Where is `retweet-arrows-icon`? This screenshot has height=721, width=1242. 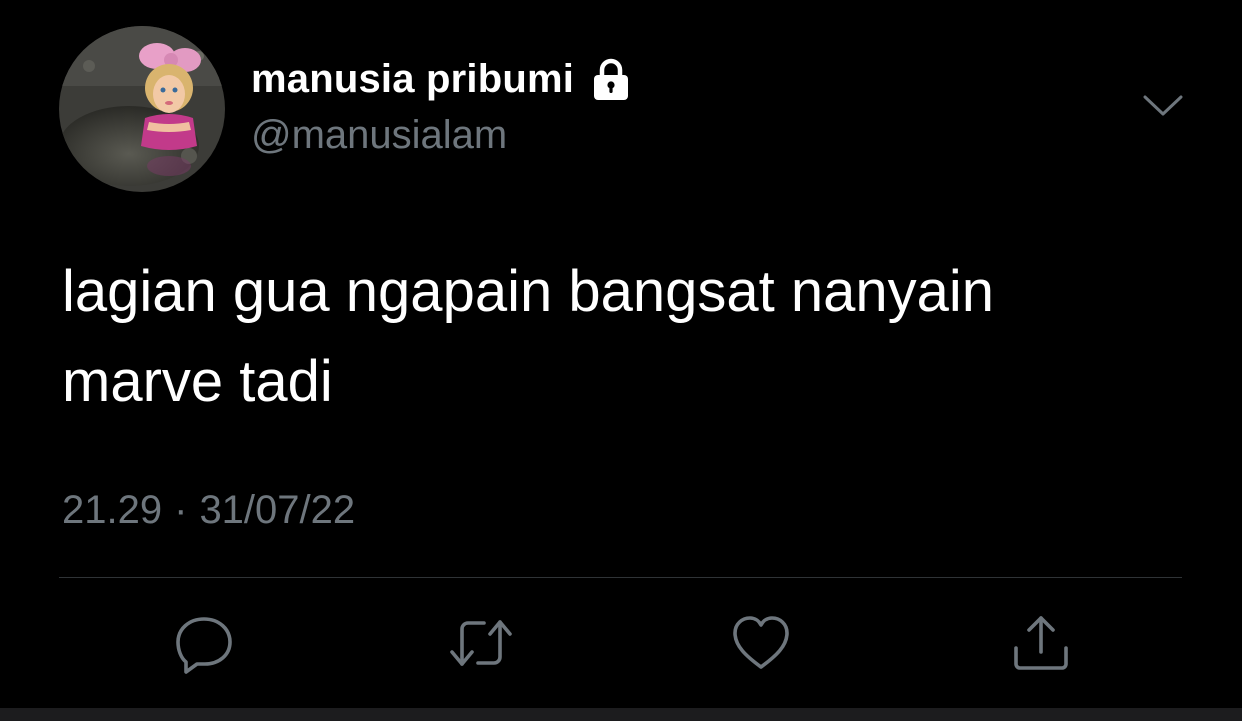 retweet-arrows-icon is located at coordinates (481, 643).